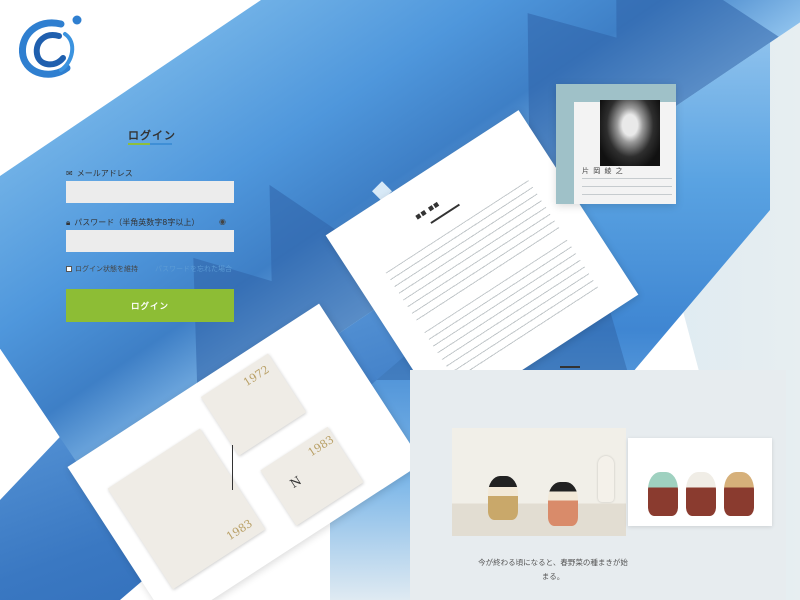 This screenshot has height=600, width=800. What do you see at coordinates (603, 171) in the screenshot?
I see `profile-name: 片 岡 綾 之` at bounding box center [603, 171].